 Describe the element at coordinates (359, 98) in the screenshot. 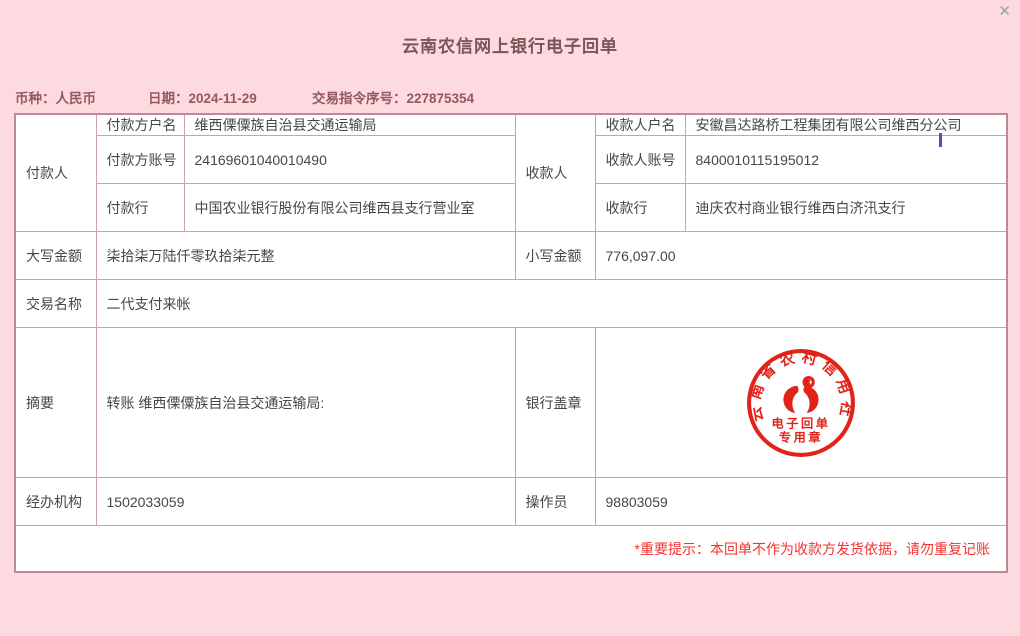

I see `serial-label: 交易指令序号：` at that location.